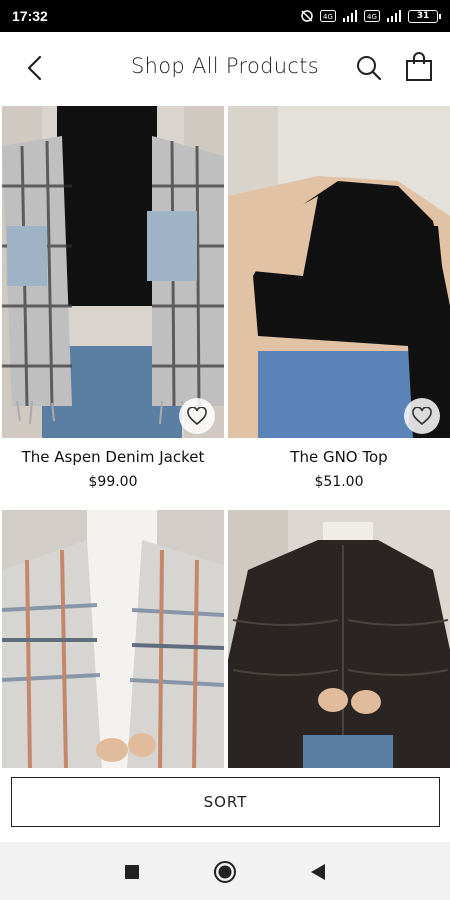 The image size is (450, 900). What do you see at coordinates (113, 482) in the screenshot?
I see `product-price: $99.00` at bounding box center [113, 482].